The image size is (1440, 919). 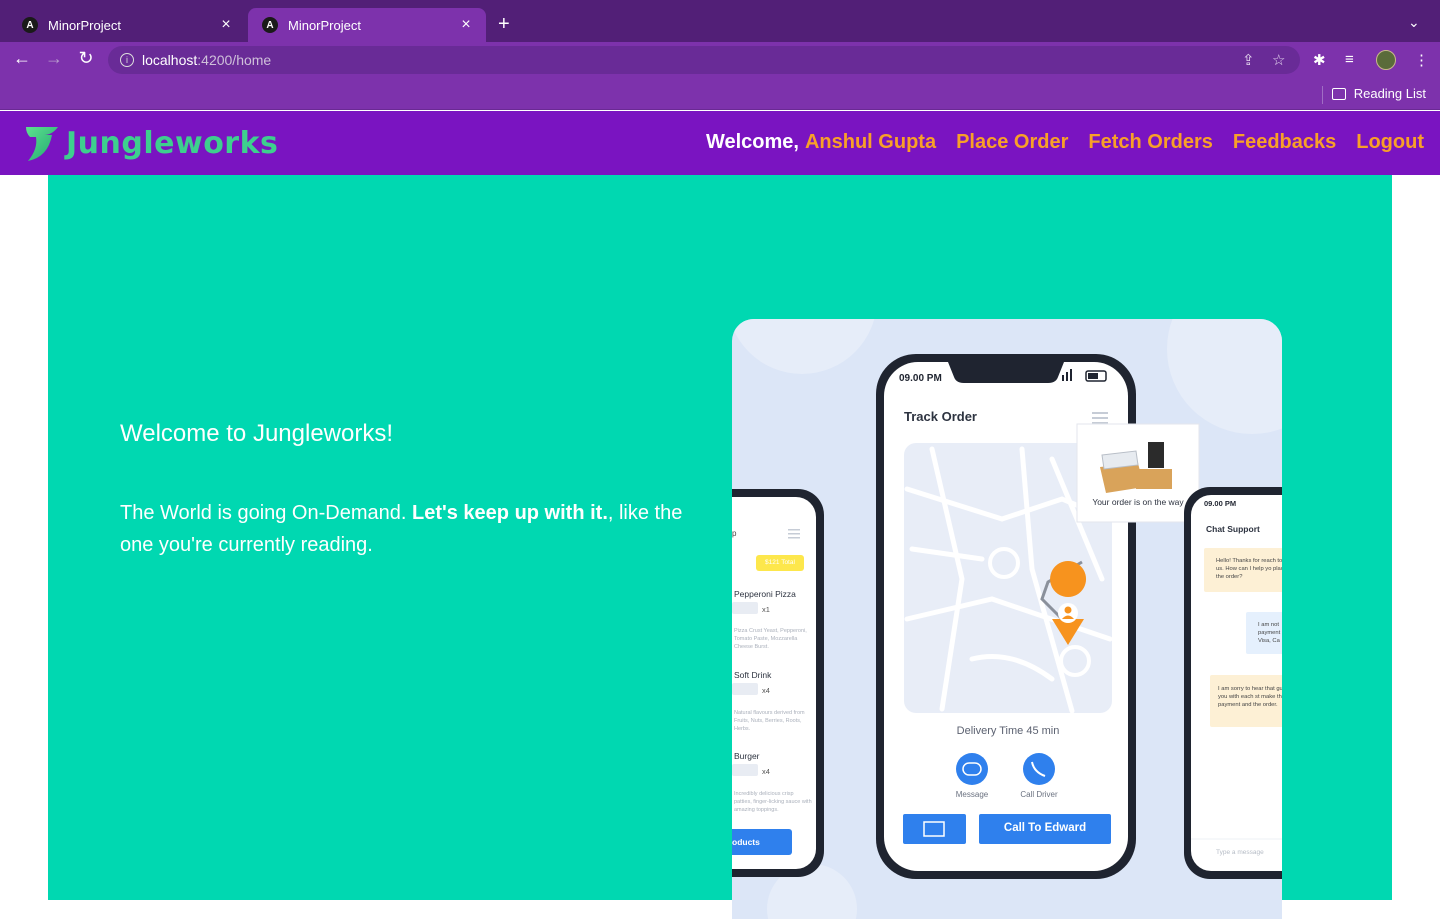 I want to click on nav-fetch-orders: Fetch Orders, so click(x=1150, y=142).